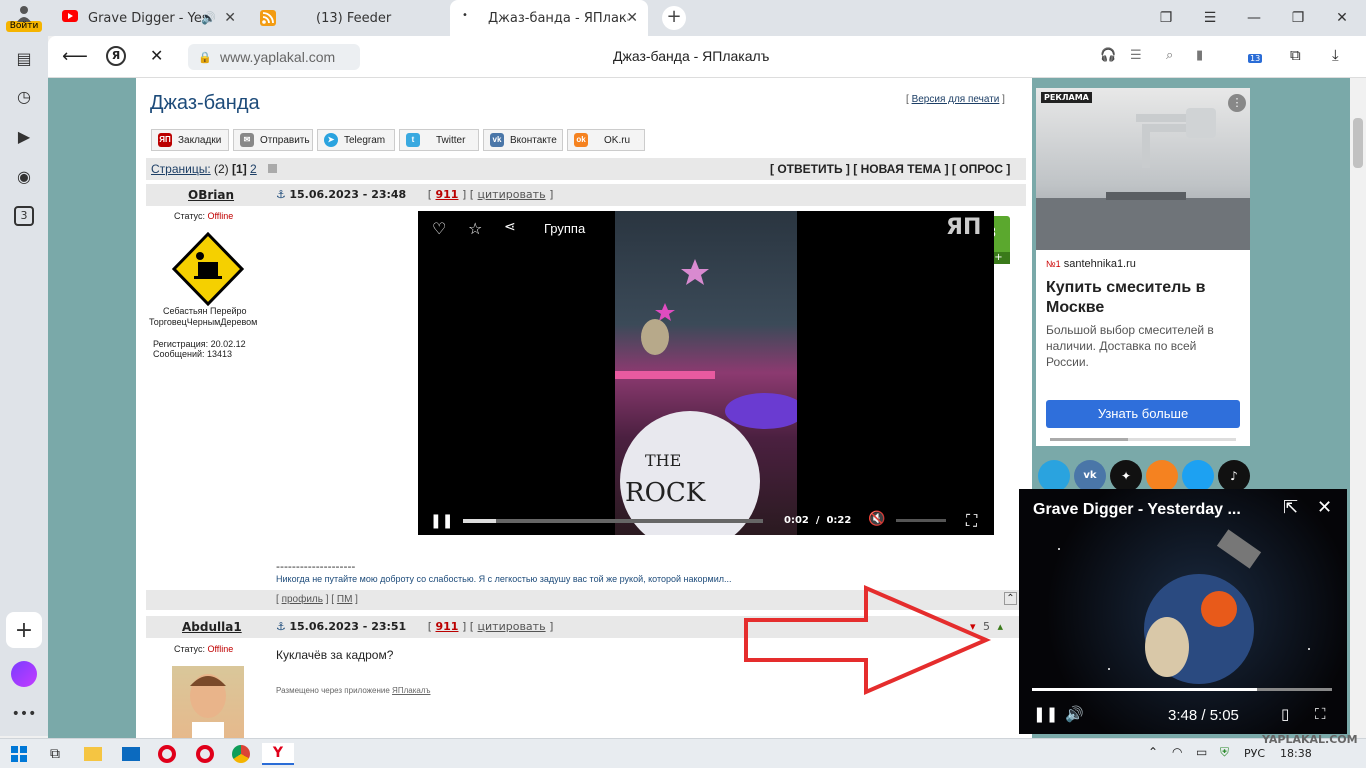 This screenshot has width=1366, height=768. Describe the element at coordinates (606, 140) in the screenshot. I see `share-ok: ok OK.ru` at that location.